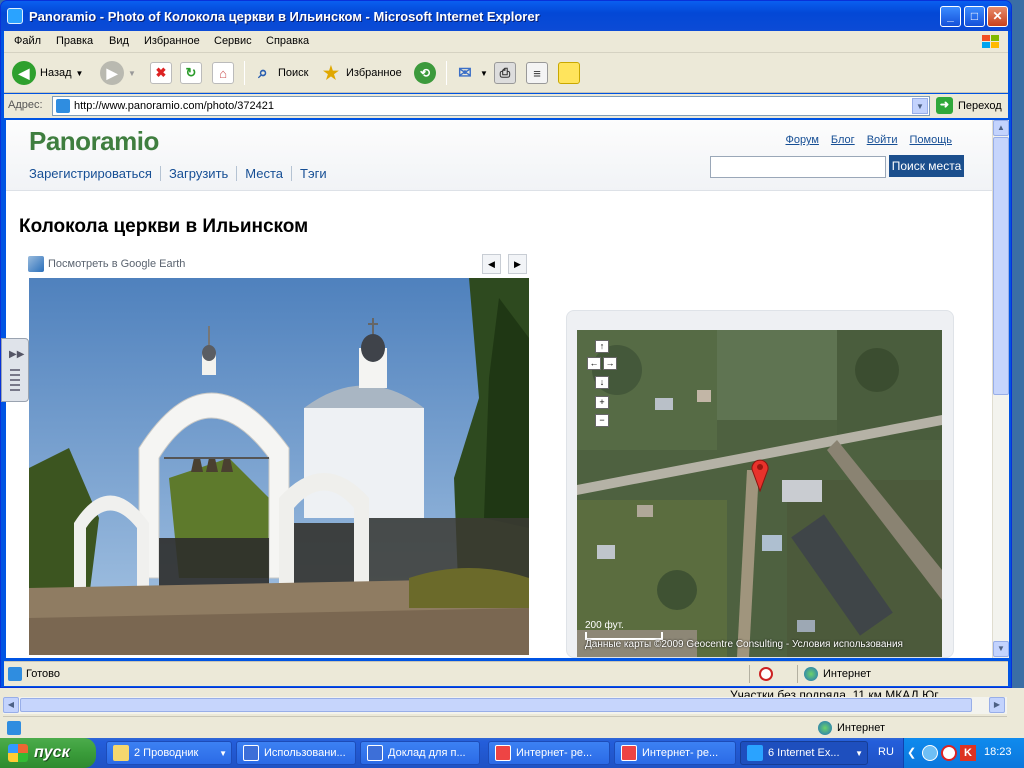  I want to click on menu-edit: Правка, so click(74, 41).